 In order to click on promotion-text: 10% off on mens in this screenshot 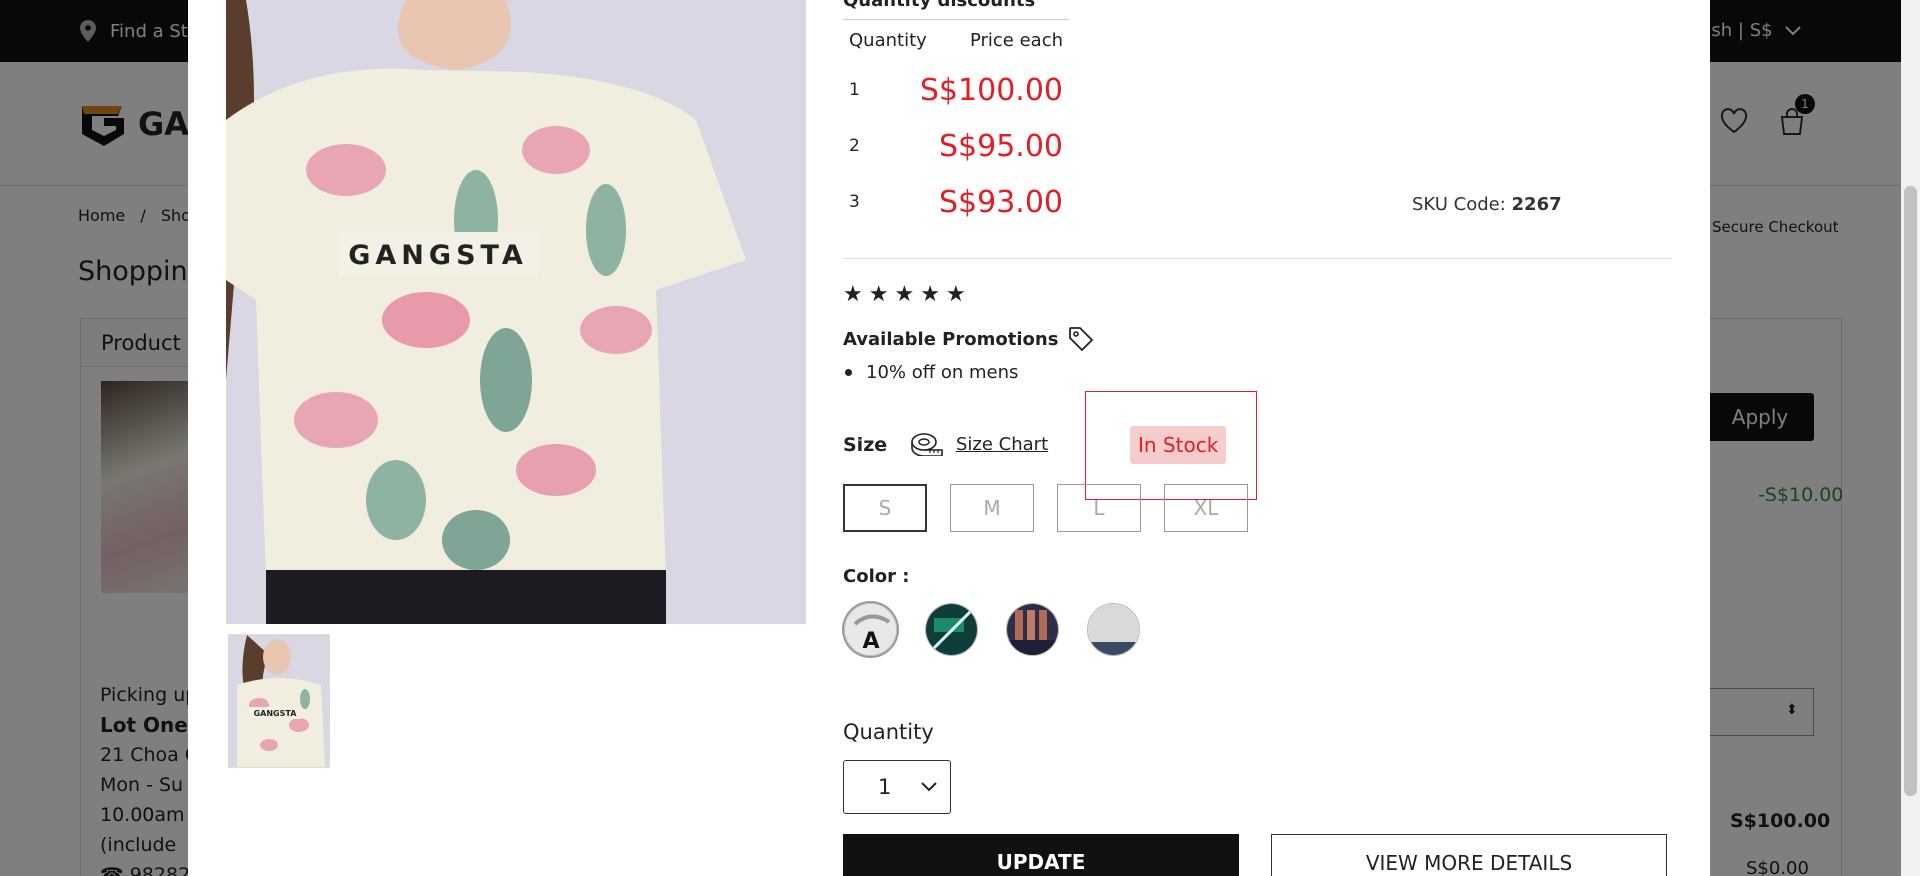, I will do `click(942, 372)`.